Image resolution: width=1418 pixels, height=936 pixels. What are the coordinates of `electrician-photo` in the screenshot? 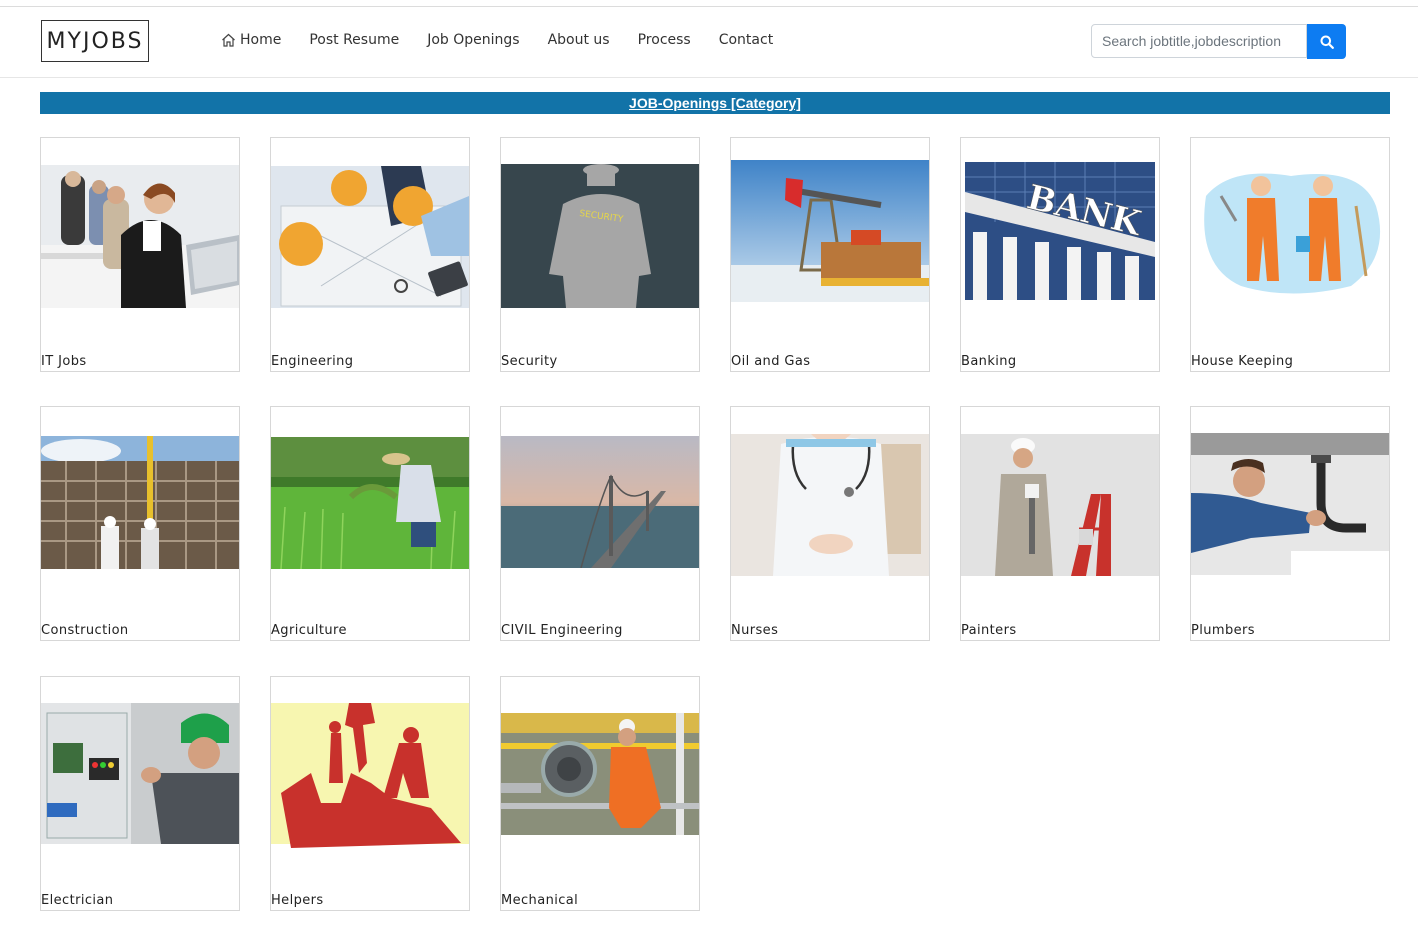 It's located at (140, 773).